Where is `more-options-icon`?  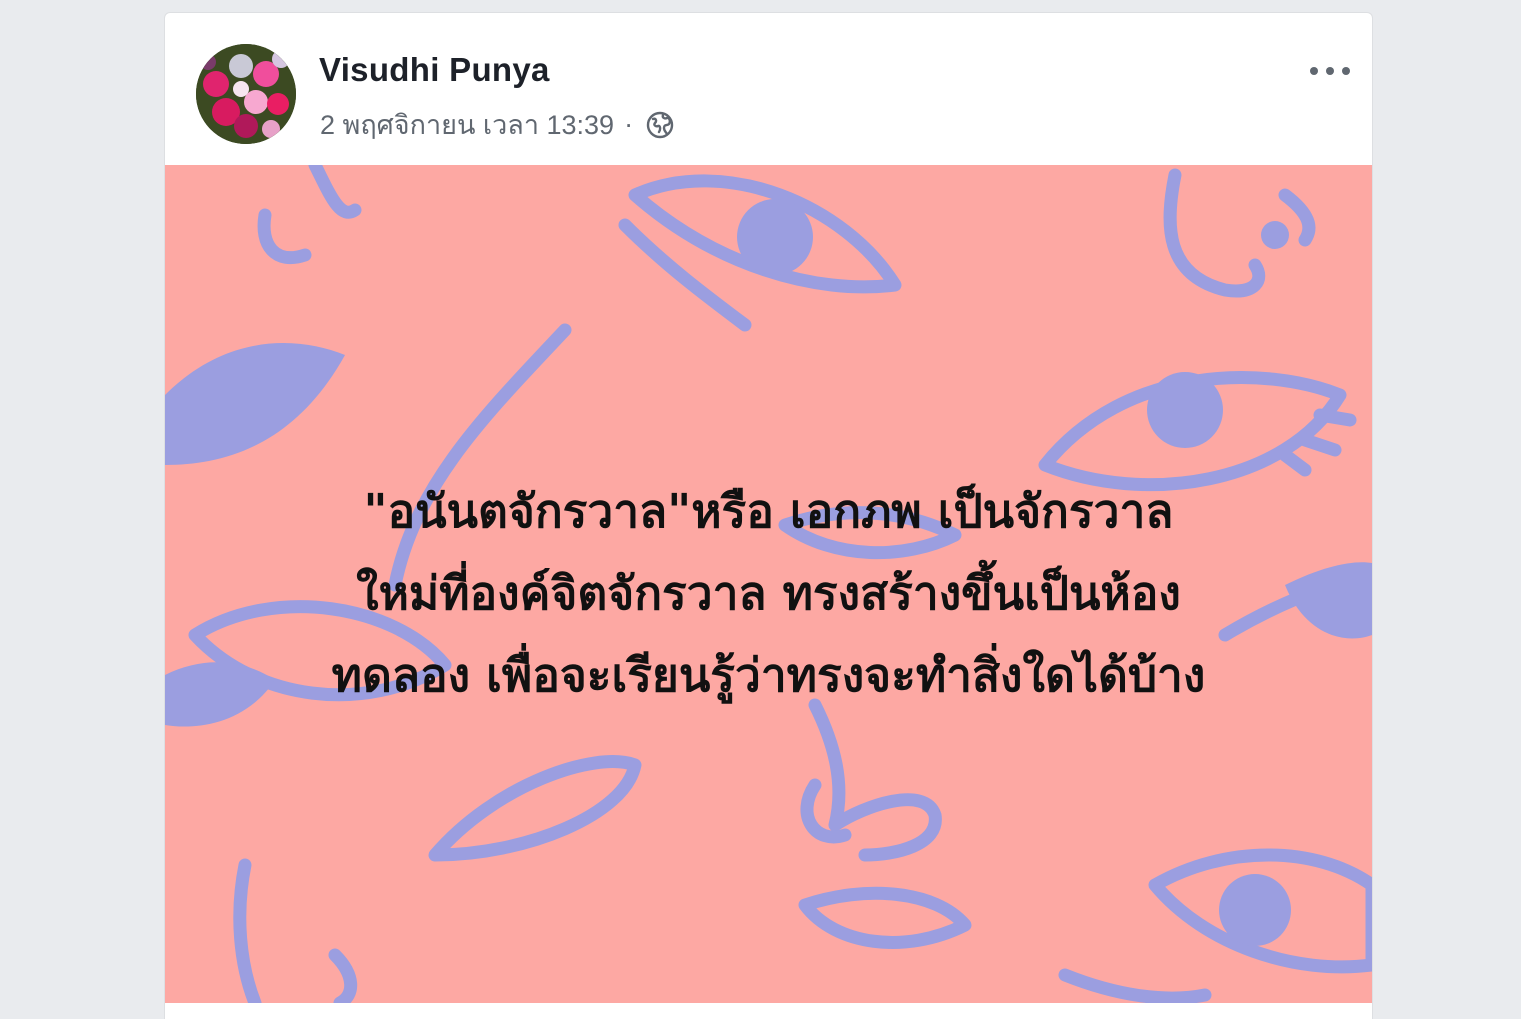
more-options-icon is located at coordinates (1330, 71).